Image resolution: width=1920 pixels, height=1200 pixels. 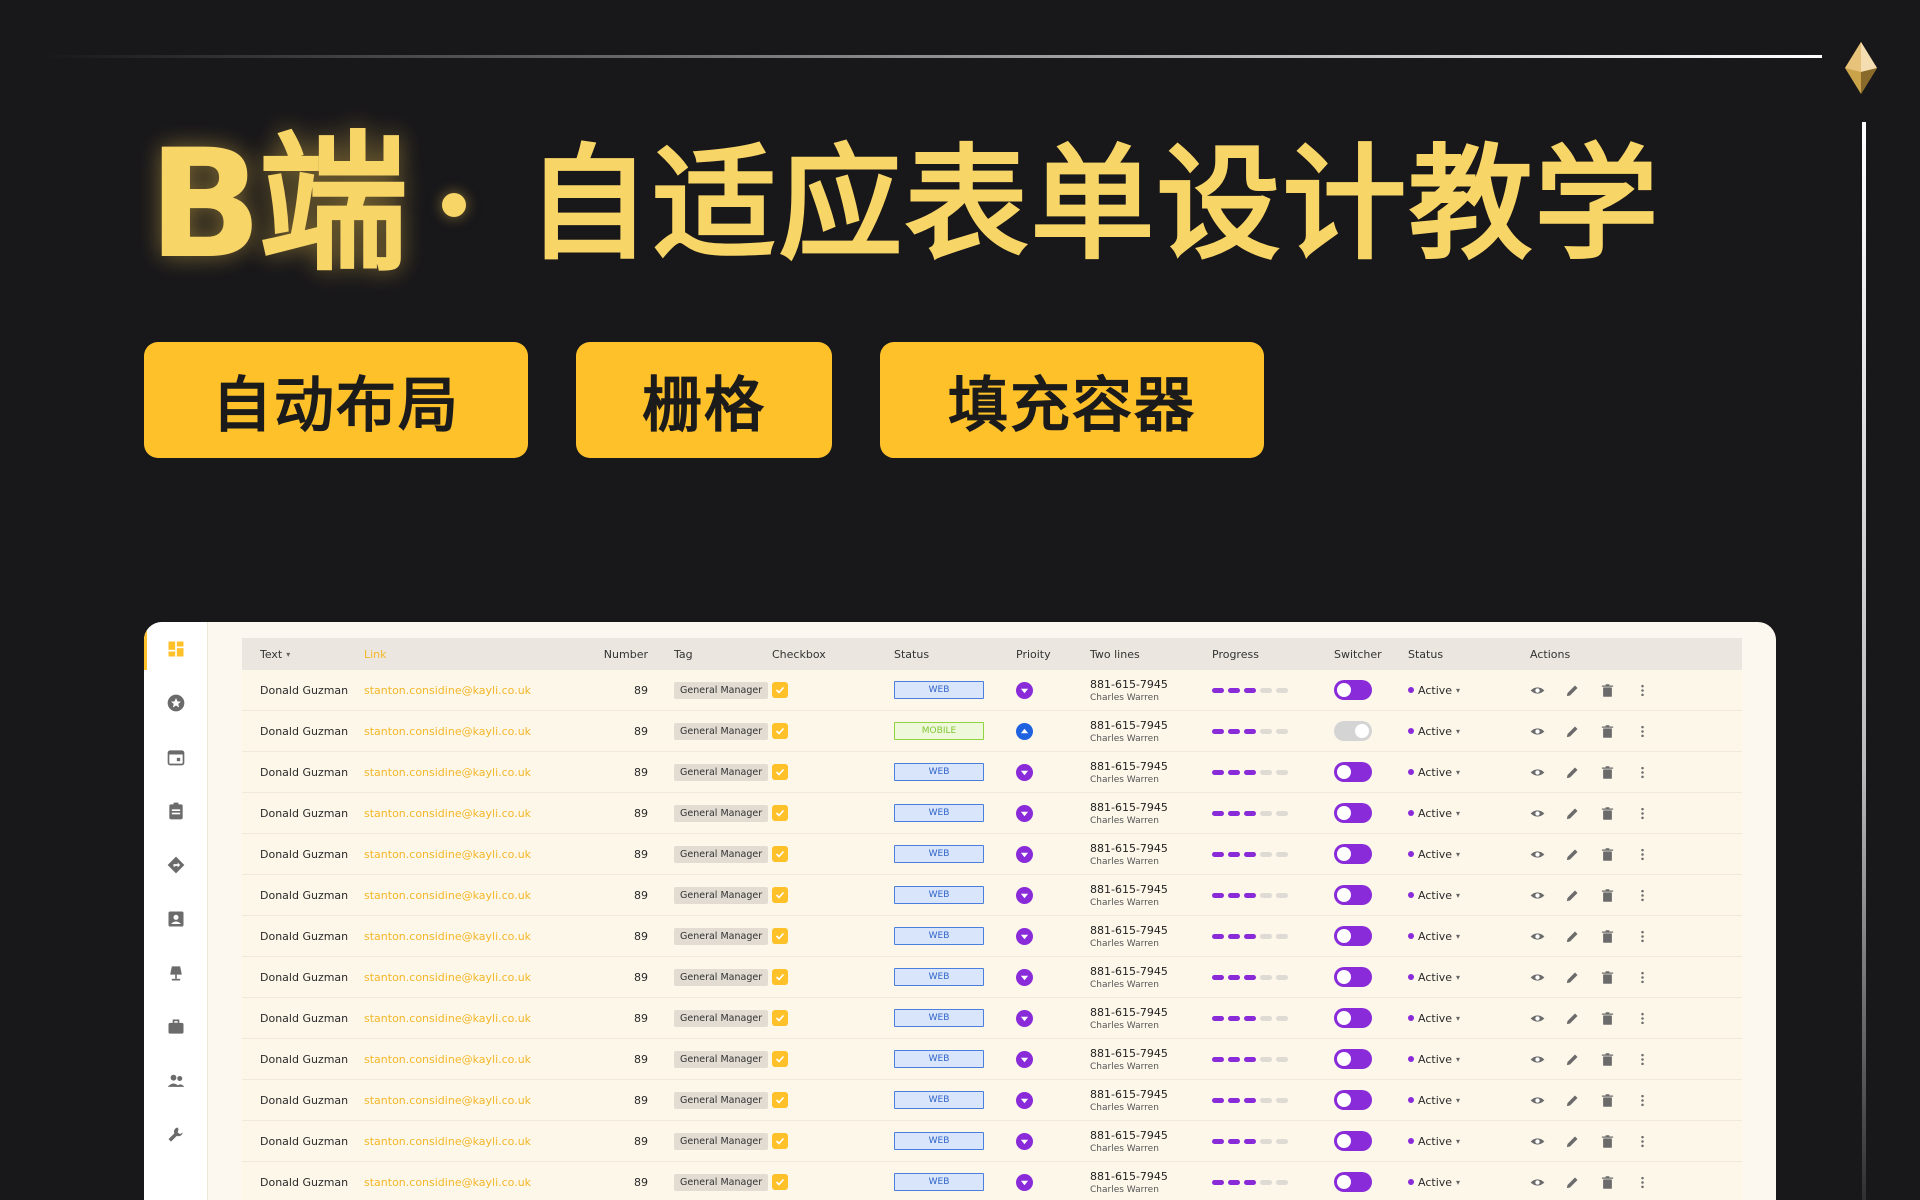 I want to click on nav-tools, so click(x=176, y=1135).